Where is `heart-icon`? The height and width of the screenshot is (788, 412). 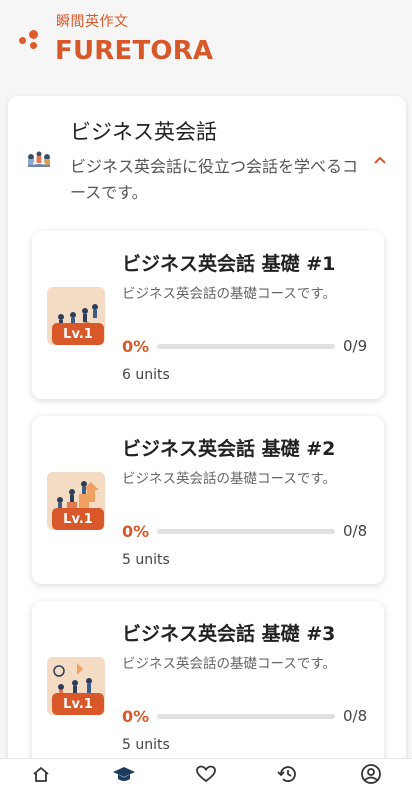
heart-icon is located at coordinates (206, 773).